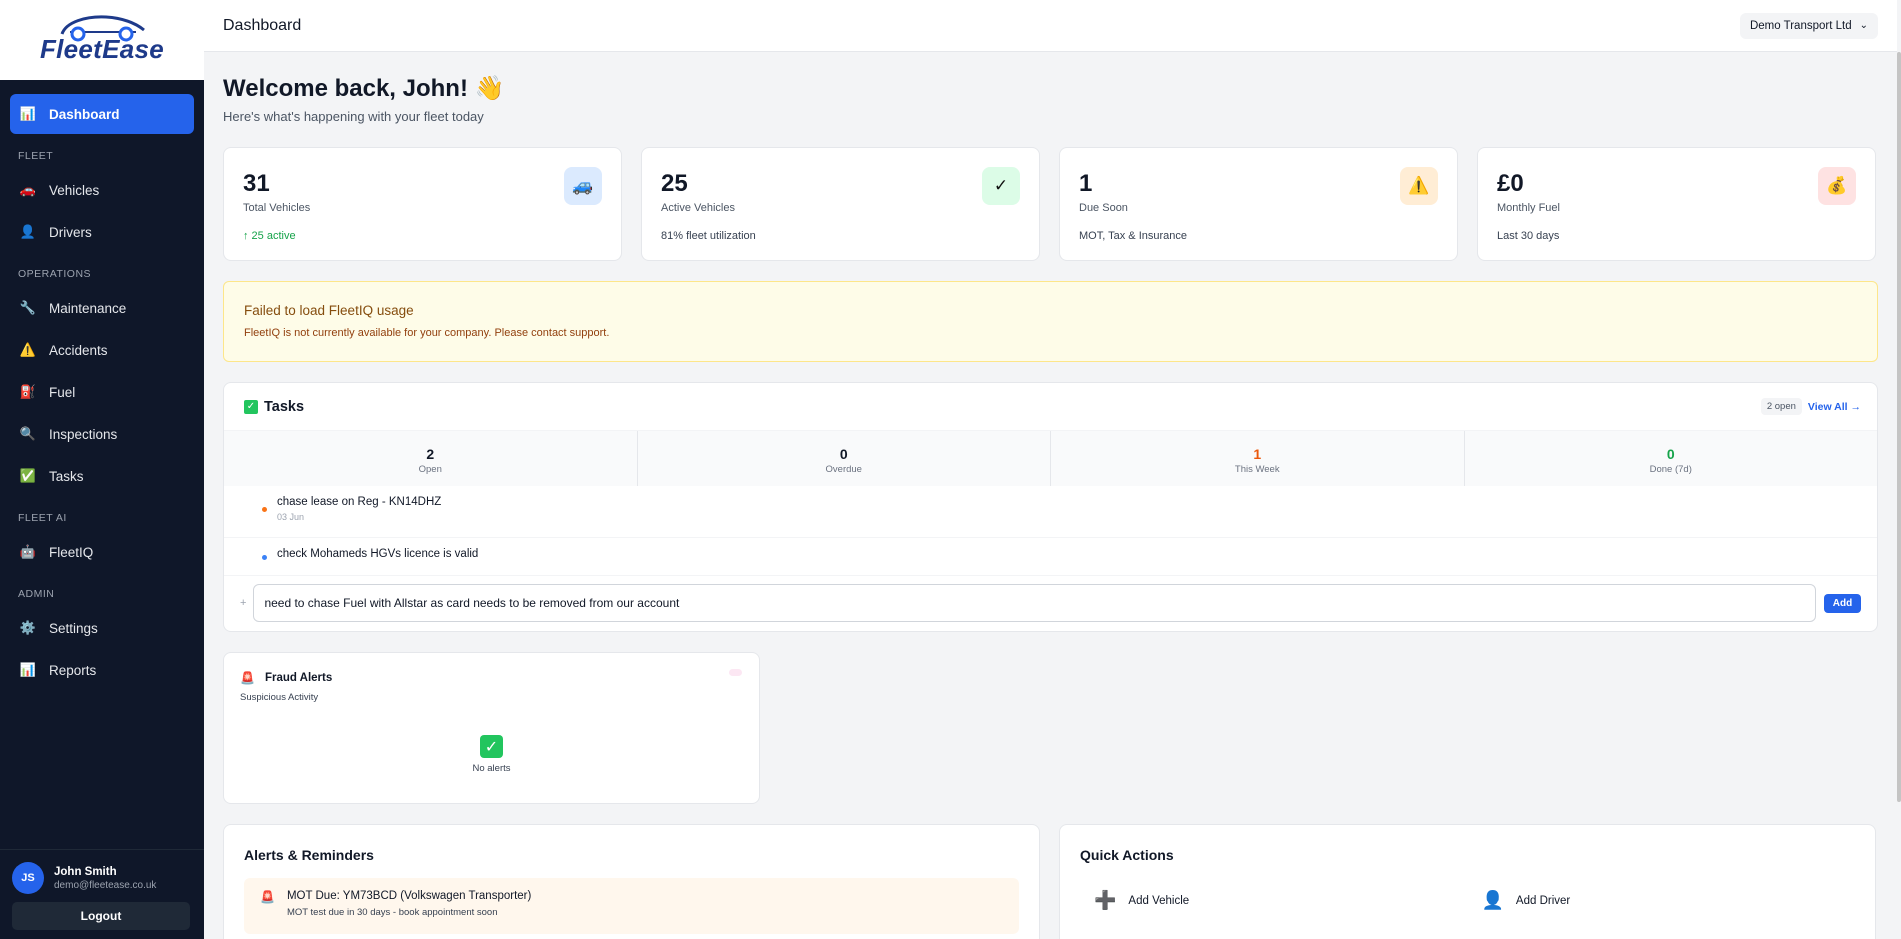  Describe the element at coordinates (284, 406) in the screenshot. I see `tasks-title: Tasks` at that location.